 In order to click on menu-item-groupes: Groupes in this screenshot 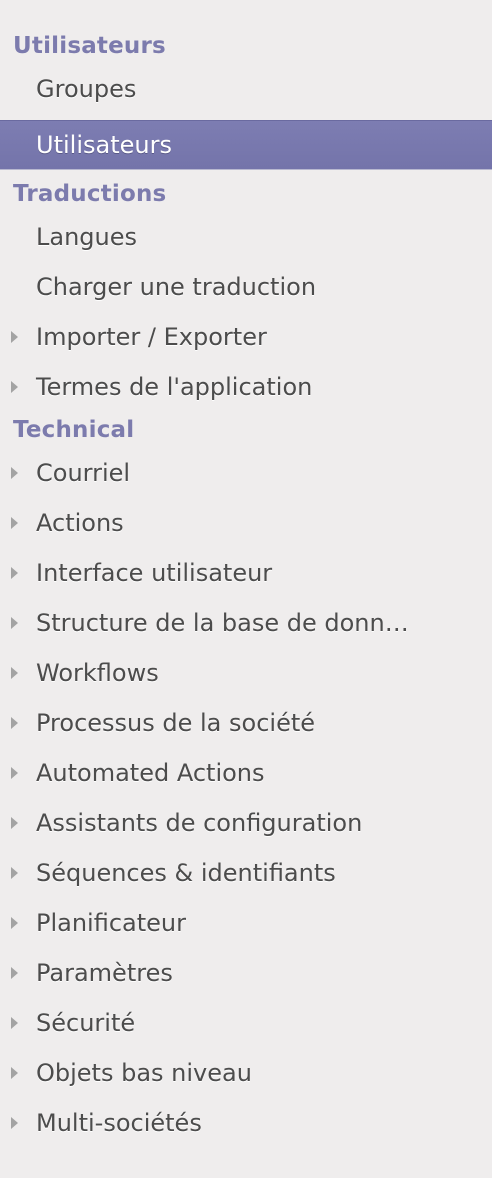, I will do `click(246, 89)`.